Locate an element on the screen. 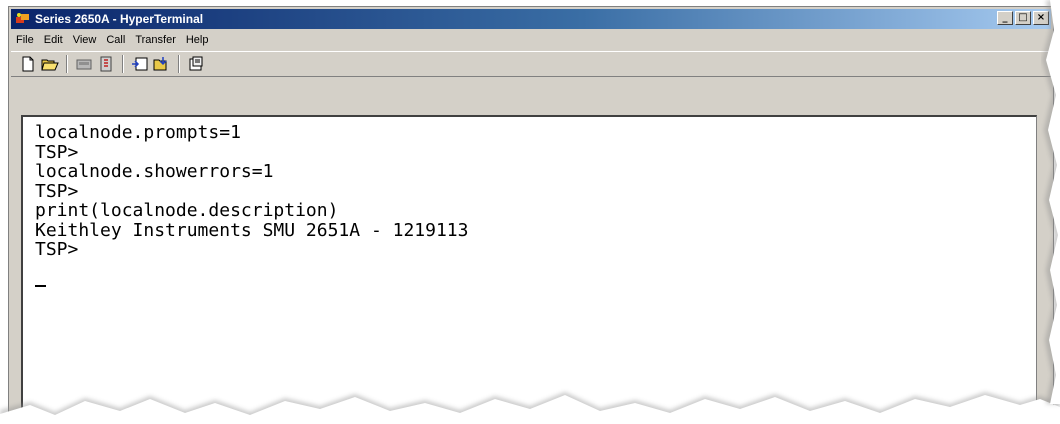 This screenshot has width=1060, height=424. menu-view: View is located at coordinates (85, 40).